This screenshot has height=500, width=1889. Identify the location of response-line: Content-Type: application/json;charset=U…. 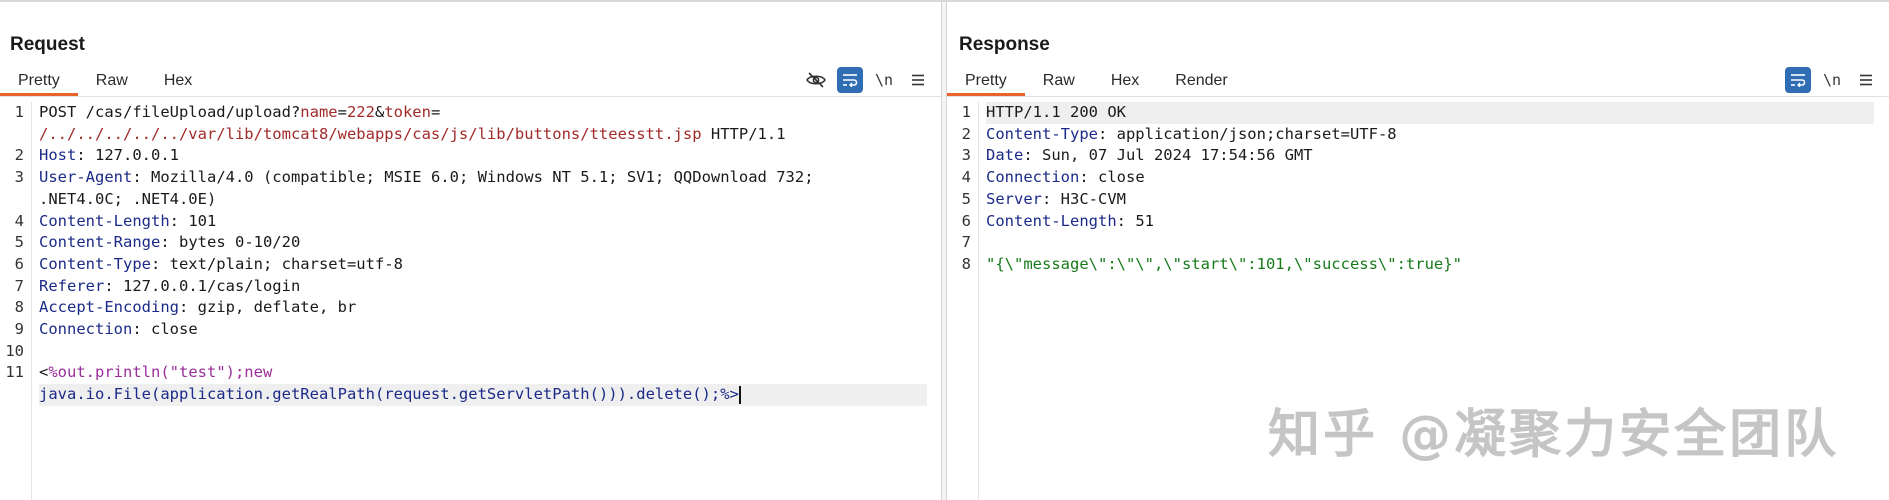
(1191, 133).